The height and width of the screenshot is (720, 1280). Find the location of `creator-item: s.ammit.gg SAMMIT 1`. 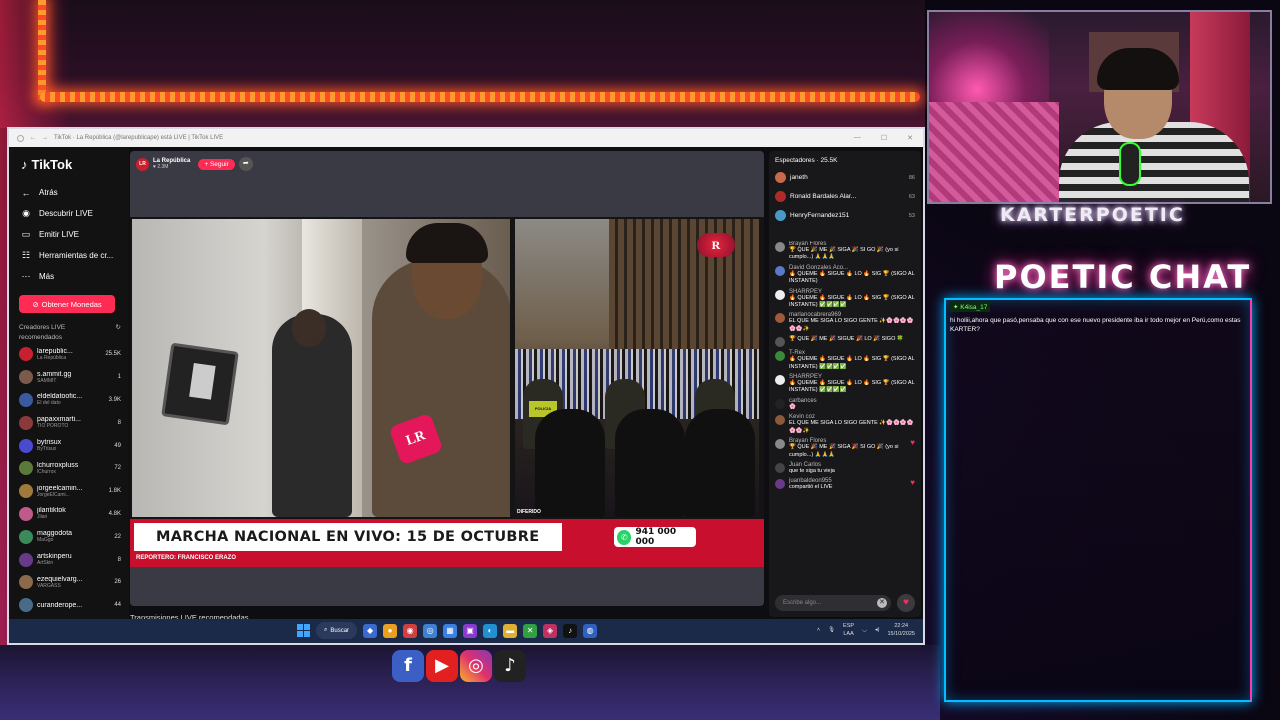

creator-item: s.ammit.gg SAMMIT 1 is located at coordinates (69, 377).